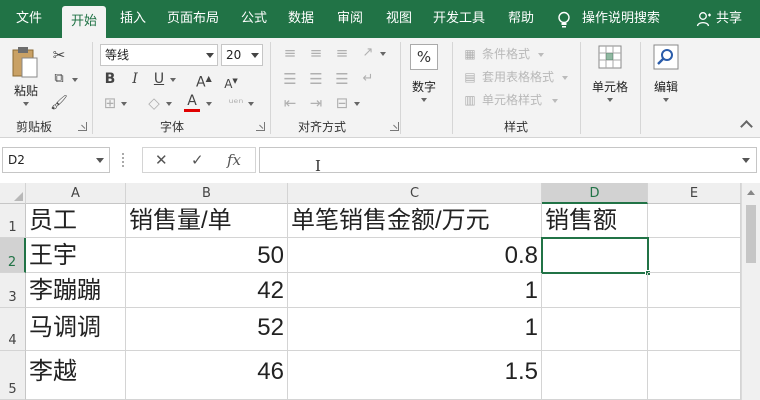 This screenshot has width=760, height=400. Describe the element at coordinates (25, 62) in the screenshot. I see `paste-icon` at that location.